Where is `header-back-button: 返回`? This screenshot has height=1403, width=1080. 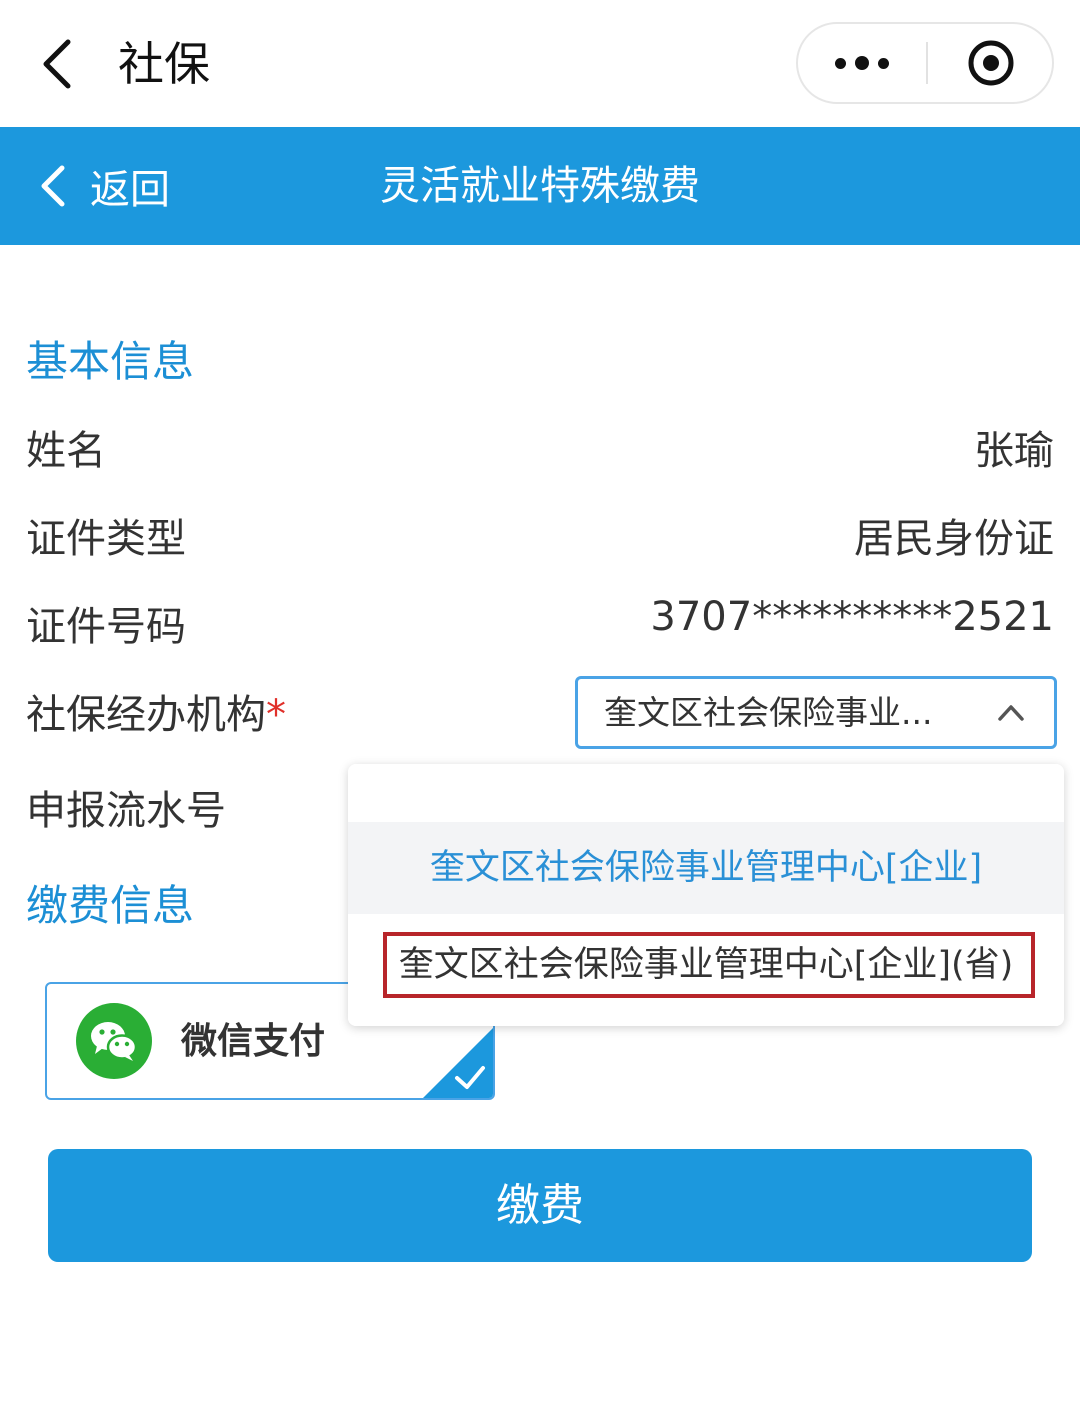 header-back-button: 返回 is located at coordinates (103, 186).